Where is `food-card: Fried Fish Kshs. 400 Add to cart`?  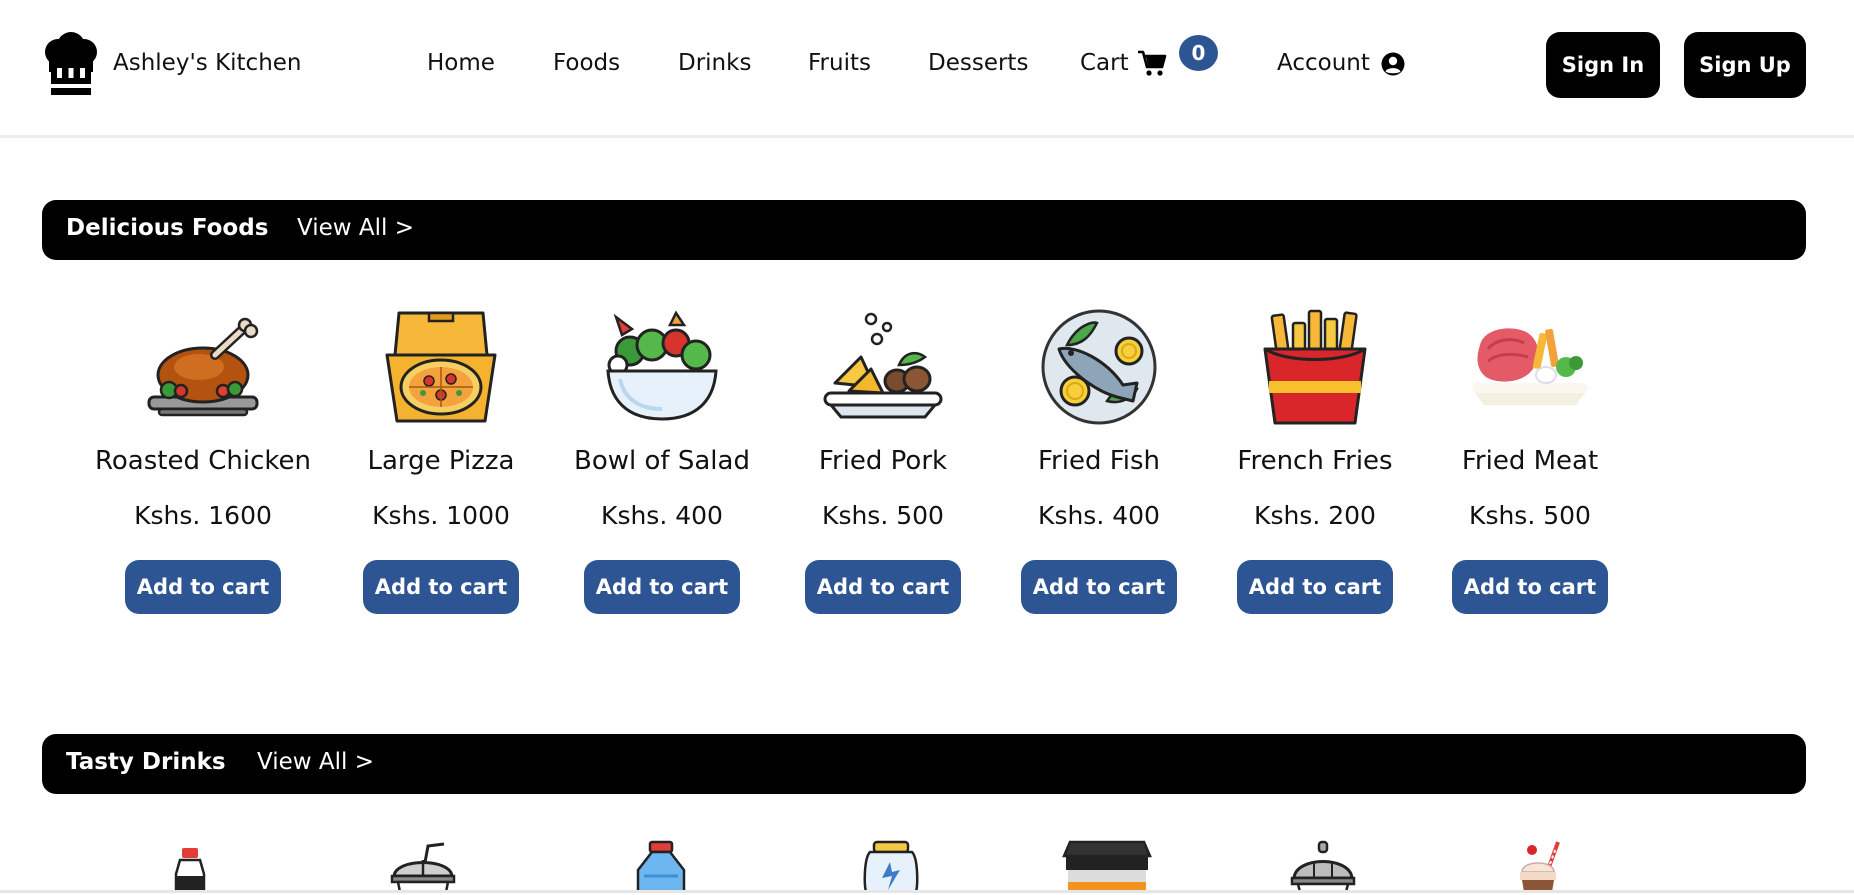
food-card: Fried Fish Kshs. 400 Add to cart is located at coordinates (1099, 465).